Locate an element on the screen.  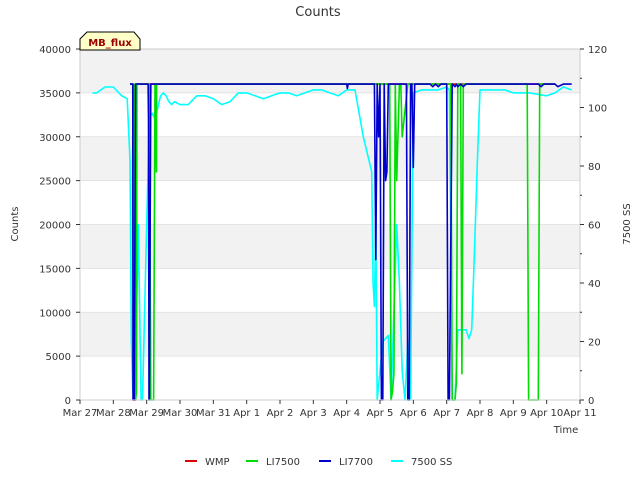
y-left-tick-label: 40000 is located at coordinates (55, 50).